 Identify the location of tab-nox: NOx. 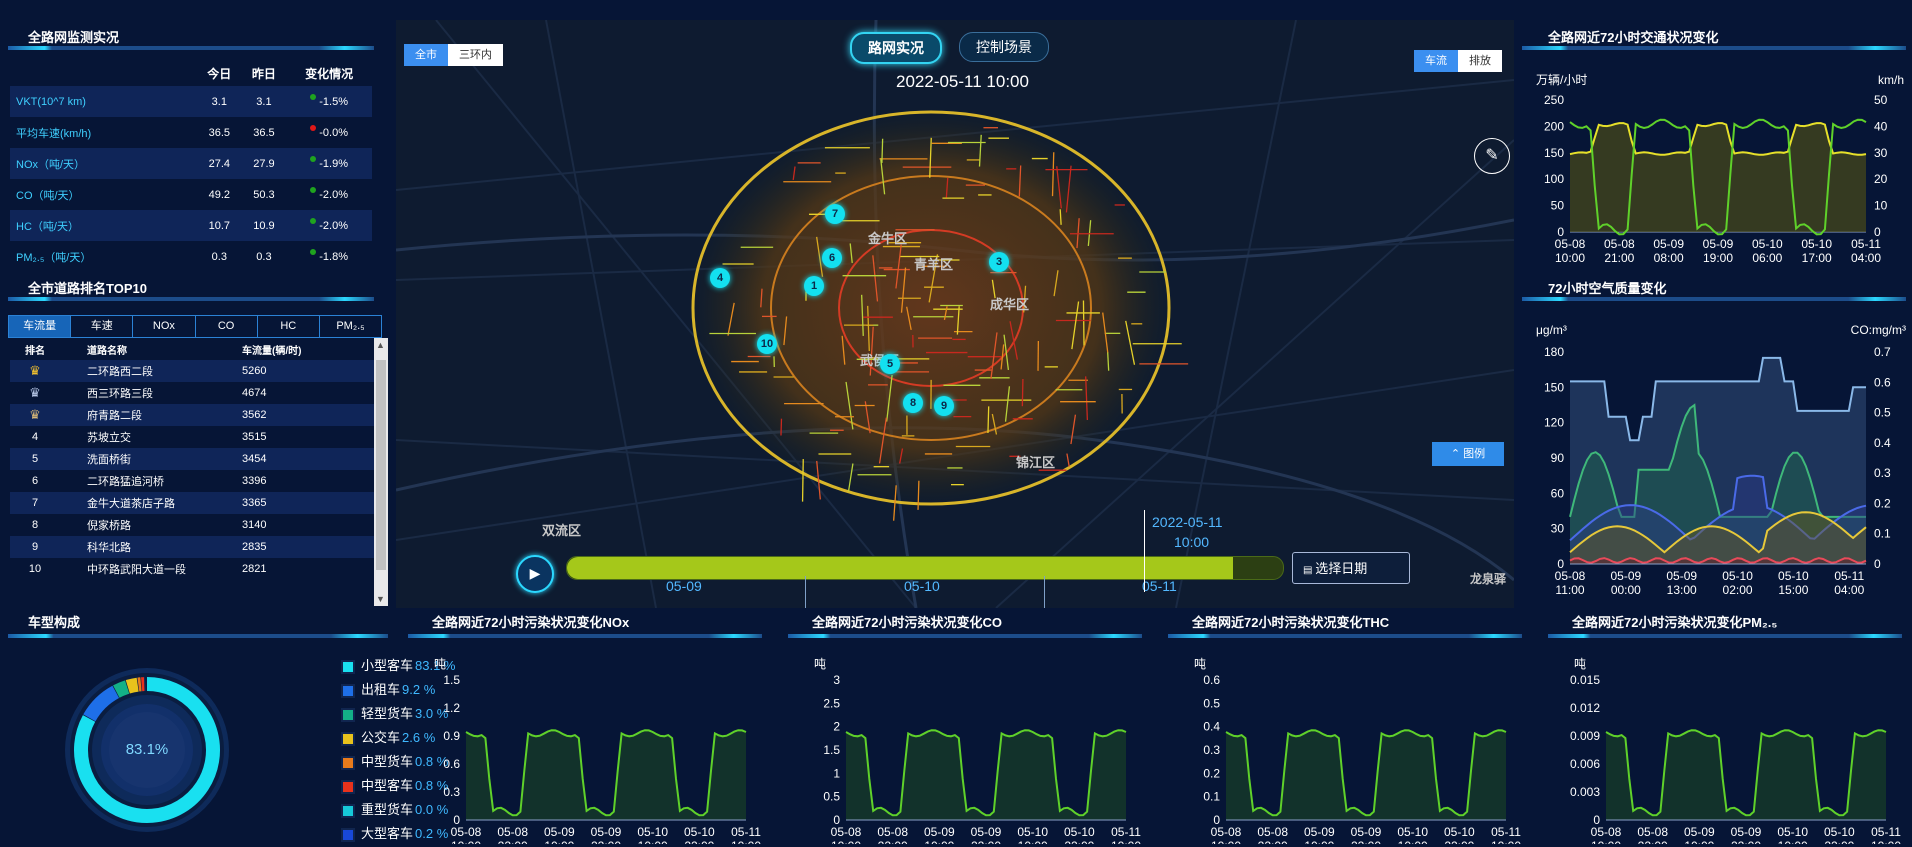
(164, 326).